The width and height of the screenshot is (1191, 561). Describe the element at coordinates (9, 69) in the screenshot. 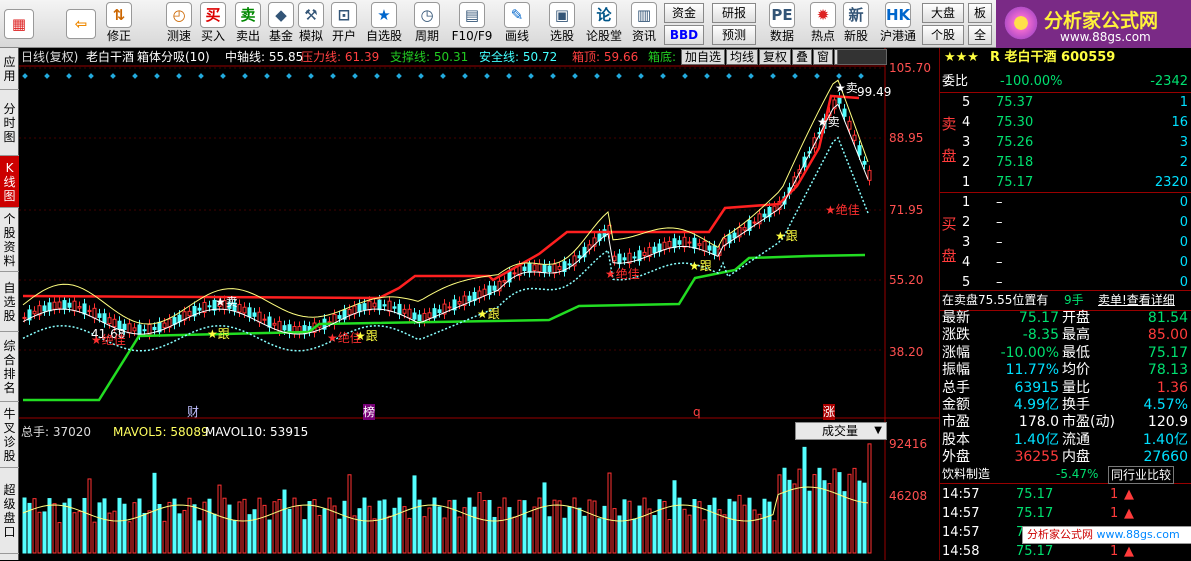

I see `side-tab-0: 应用` at that location.